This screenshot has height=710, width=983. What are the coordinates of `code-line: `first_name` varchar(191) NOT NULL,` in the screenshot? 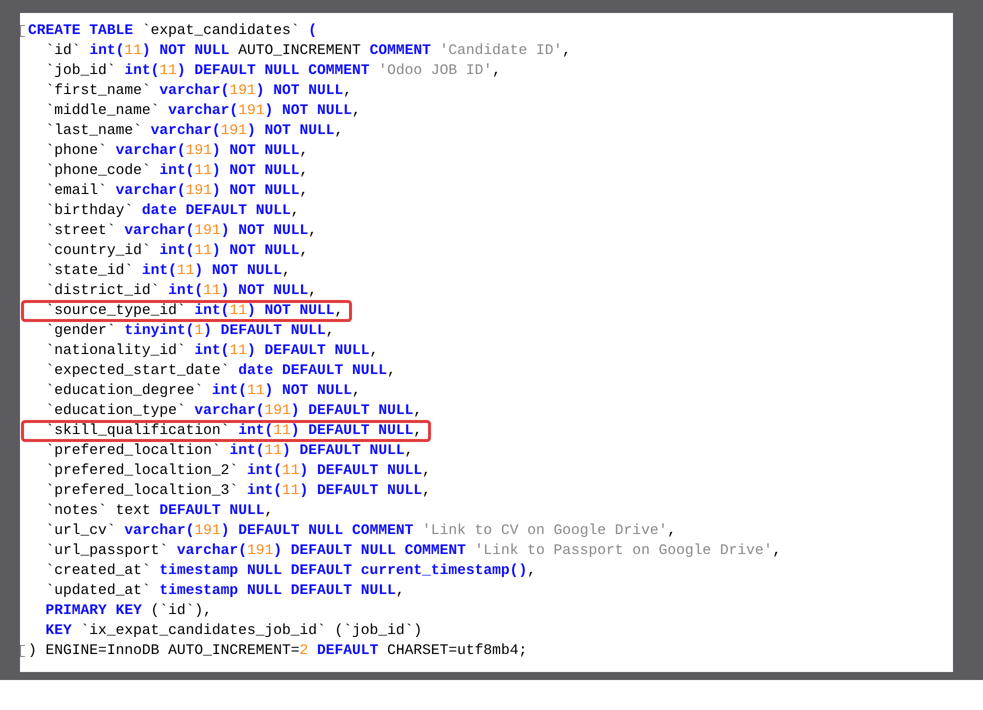 It's located at (198, 91).